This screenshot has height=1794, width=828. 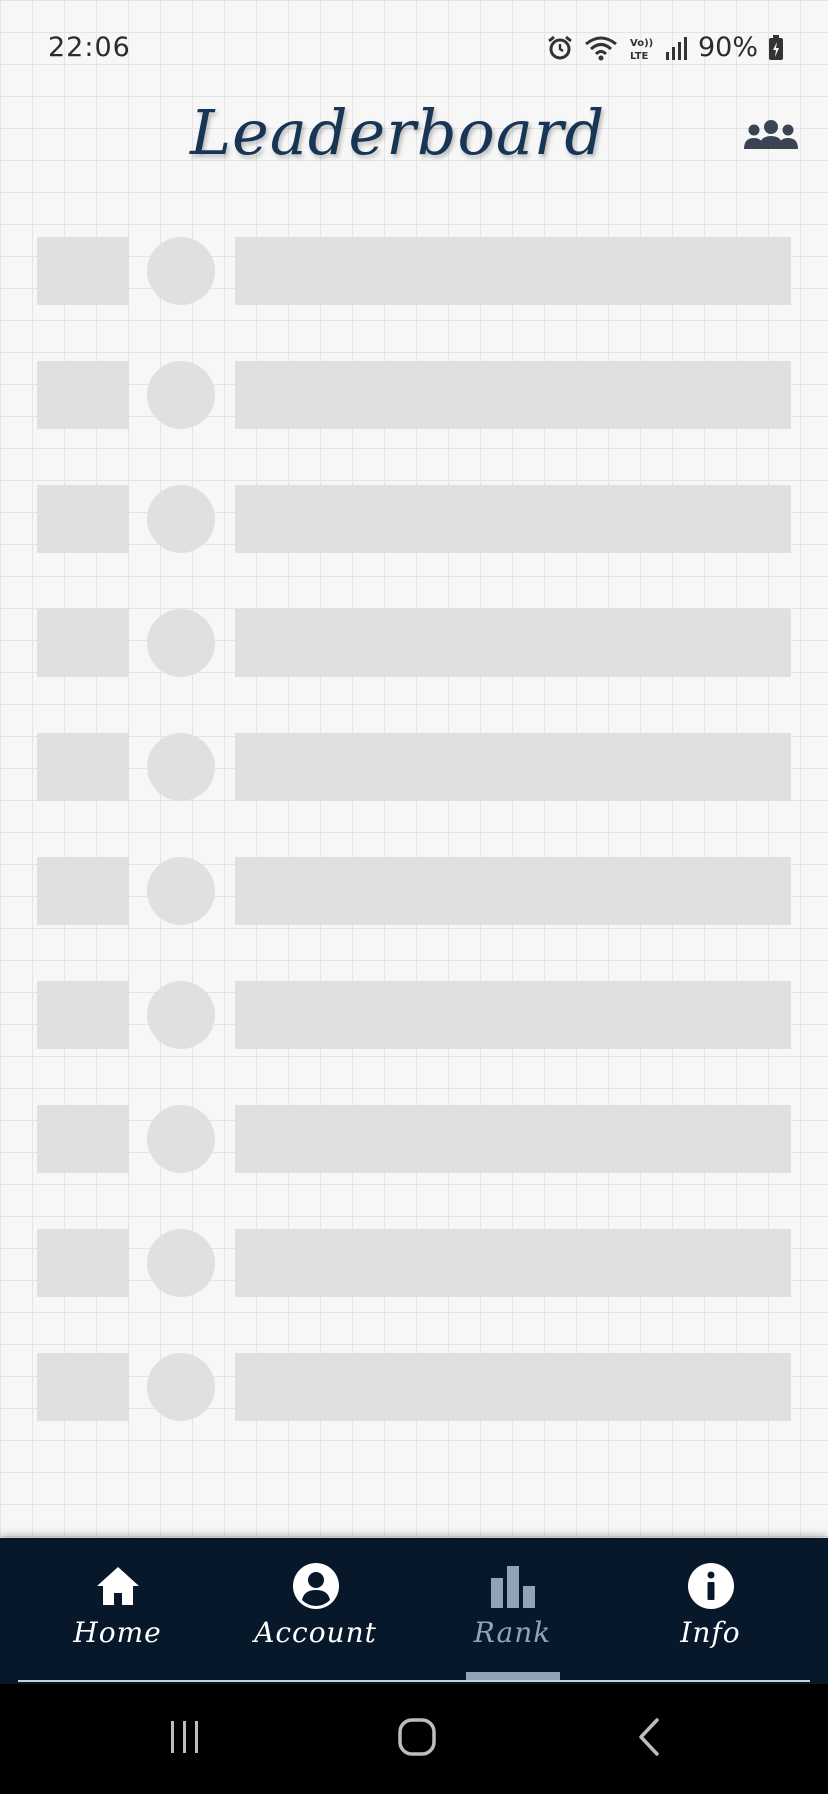 I want to click on system-nav-bar, so click(x=414, y=1739).